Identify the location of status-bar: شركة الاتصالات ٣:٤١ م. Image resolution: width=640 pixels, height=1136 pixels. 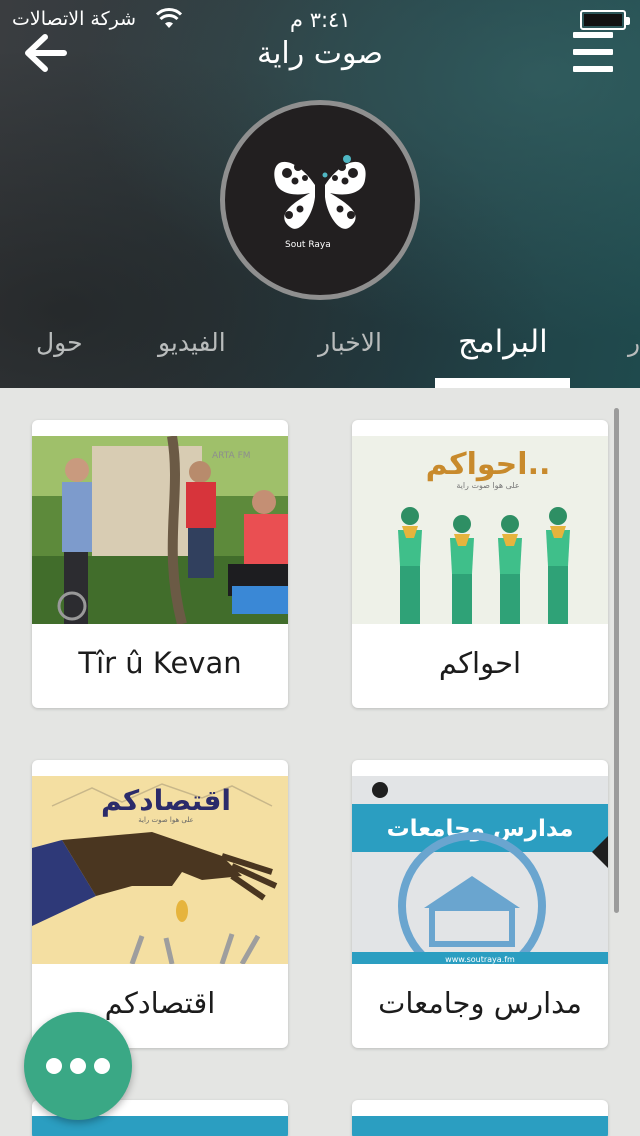
(320, 20).